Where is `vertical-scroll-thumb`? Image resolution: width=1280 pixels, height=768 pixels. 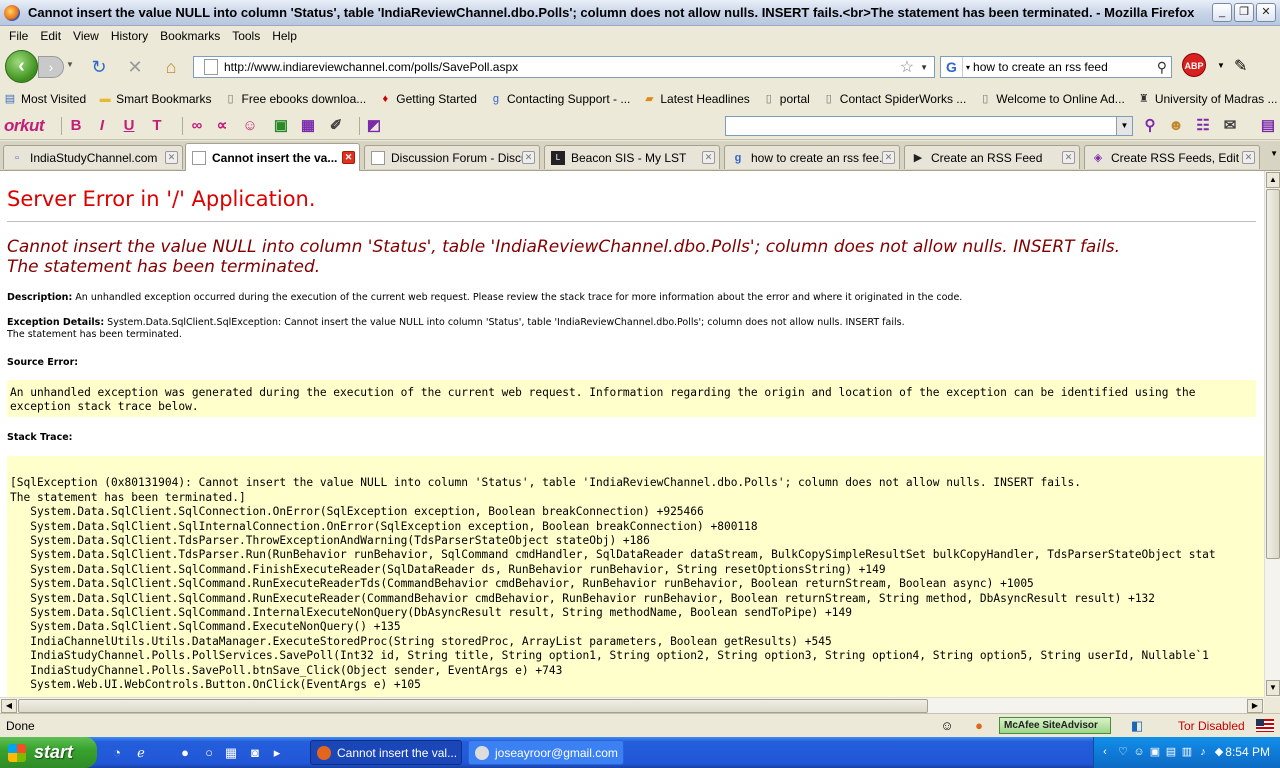
vertical-scroll-thumb is located at coordinates (1273, 374).